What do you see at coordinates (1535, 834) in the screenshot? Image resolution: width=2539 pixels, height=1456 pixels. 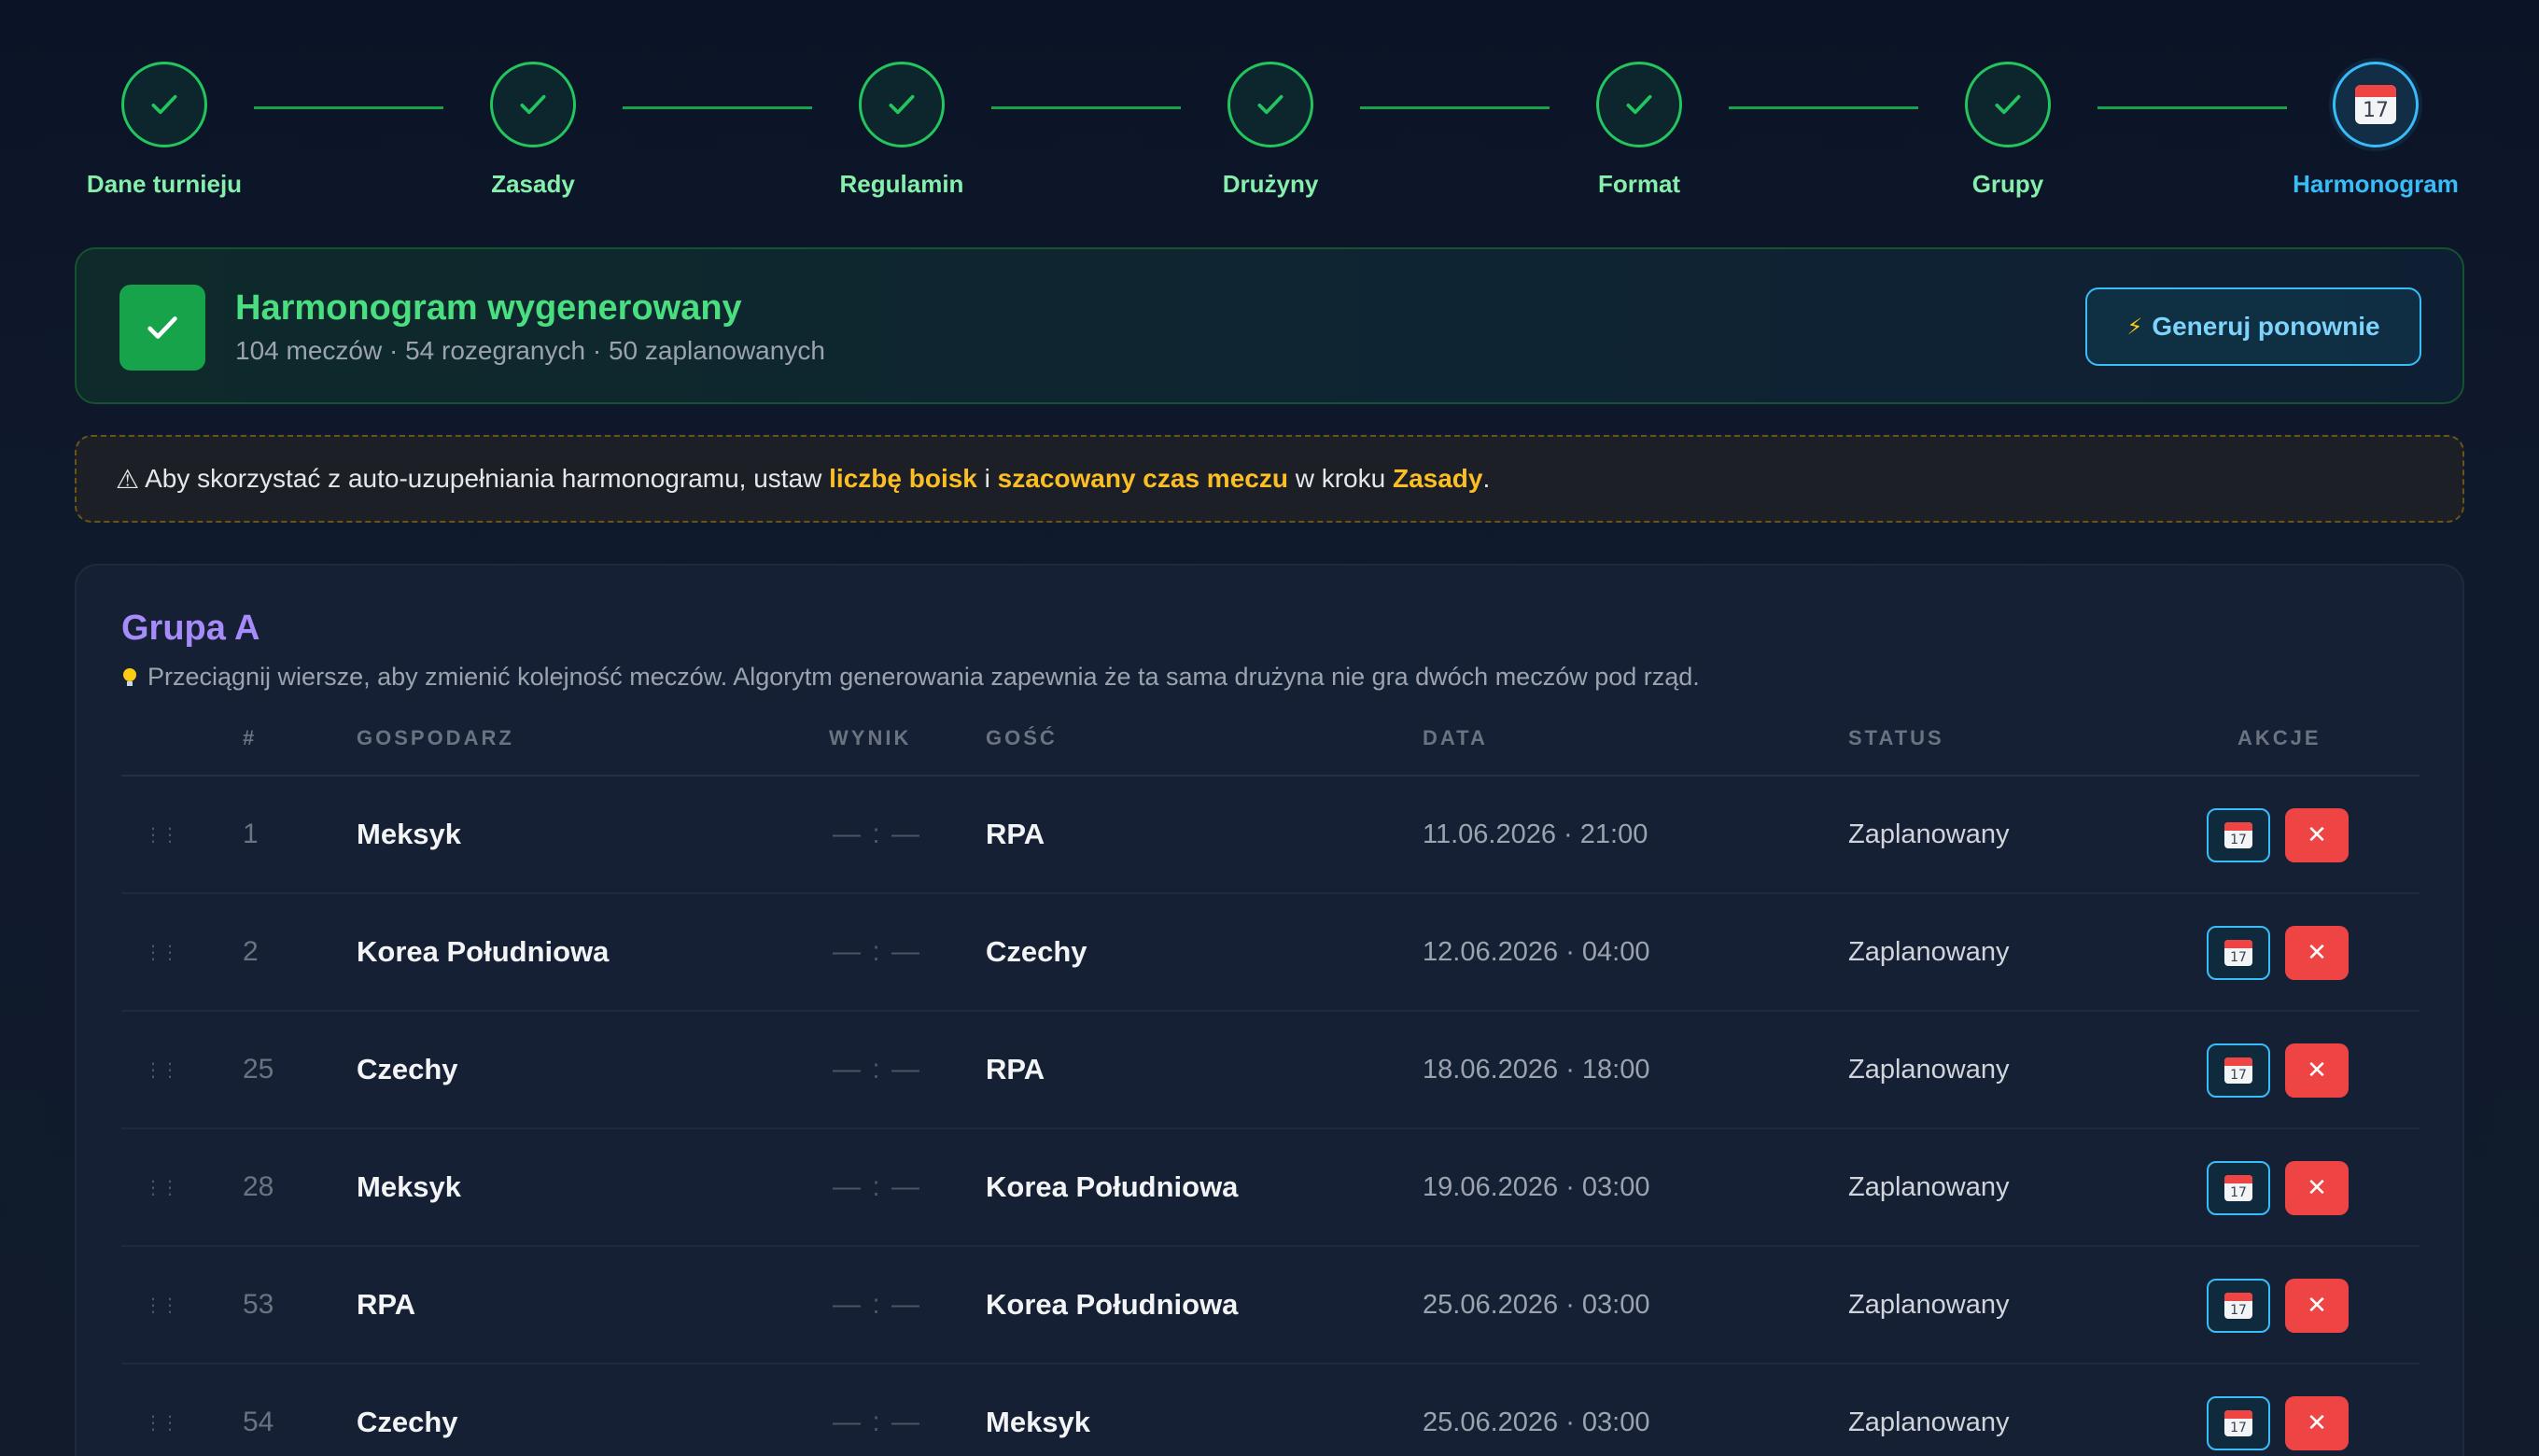 I see `match-date: 11.06.2026 · 21:00` at bounding box center [1535, 834].